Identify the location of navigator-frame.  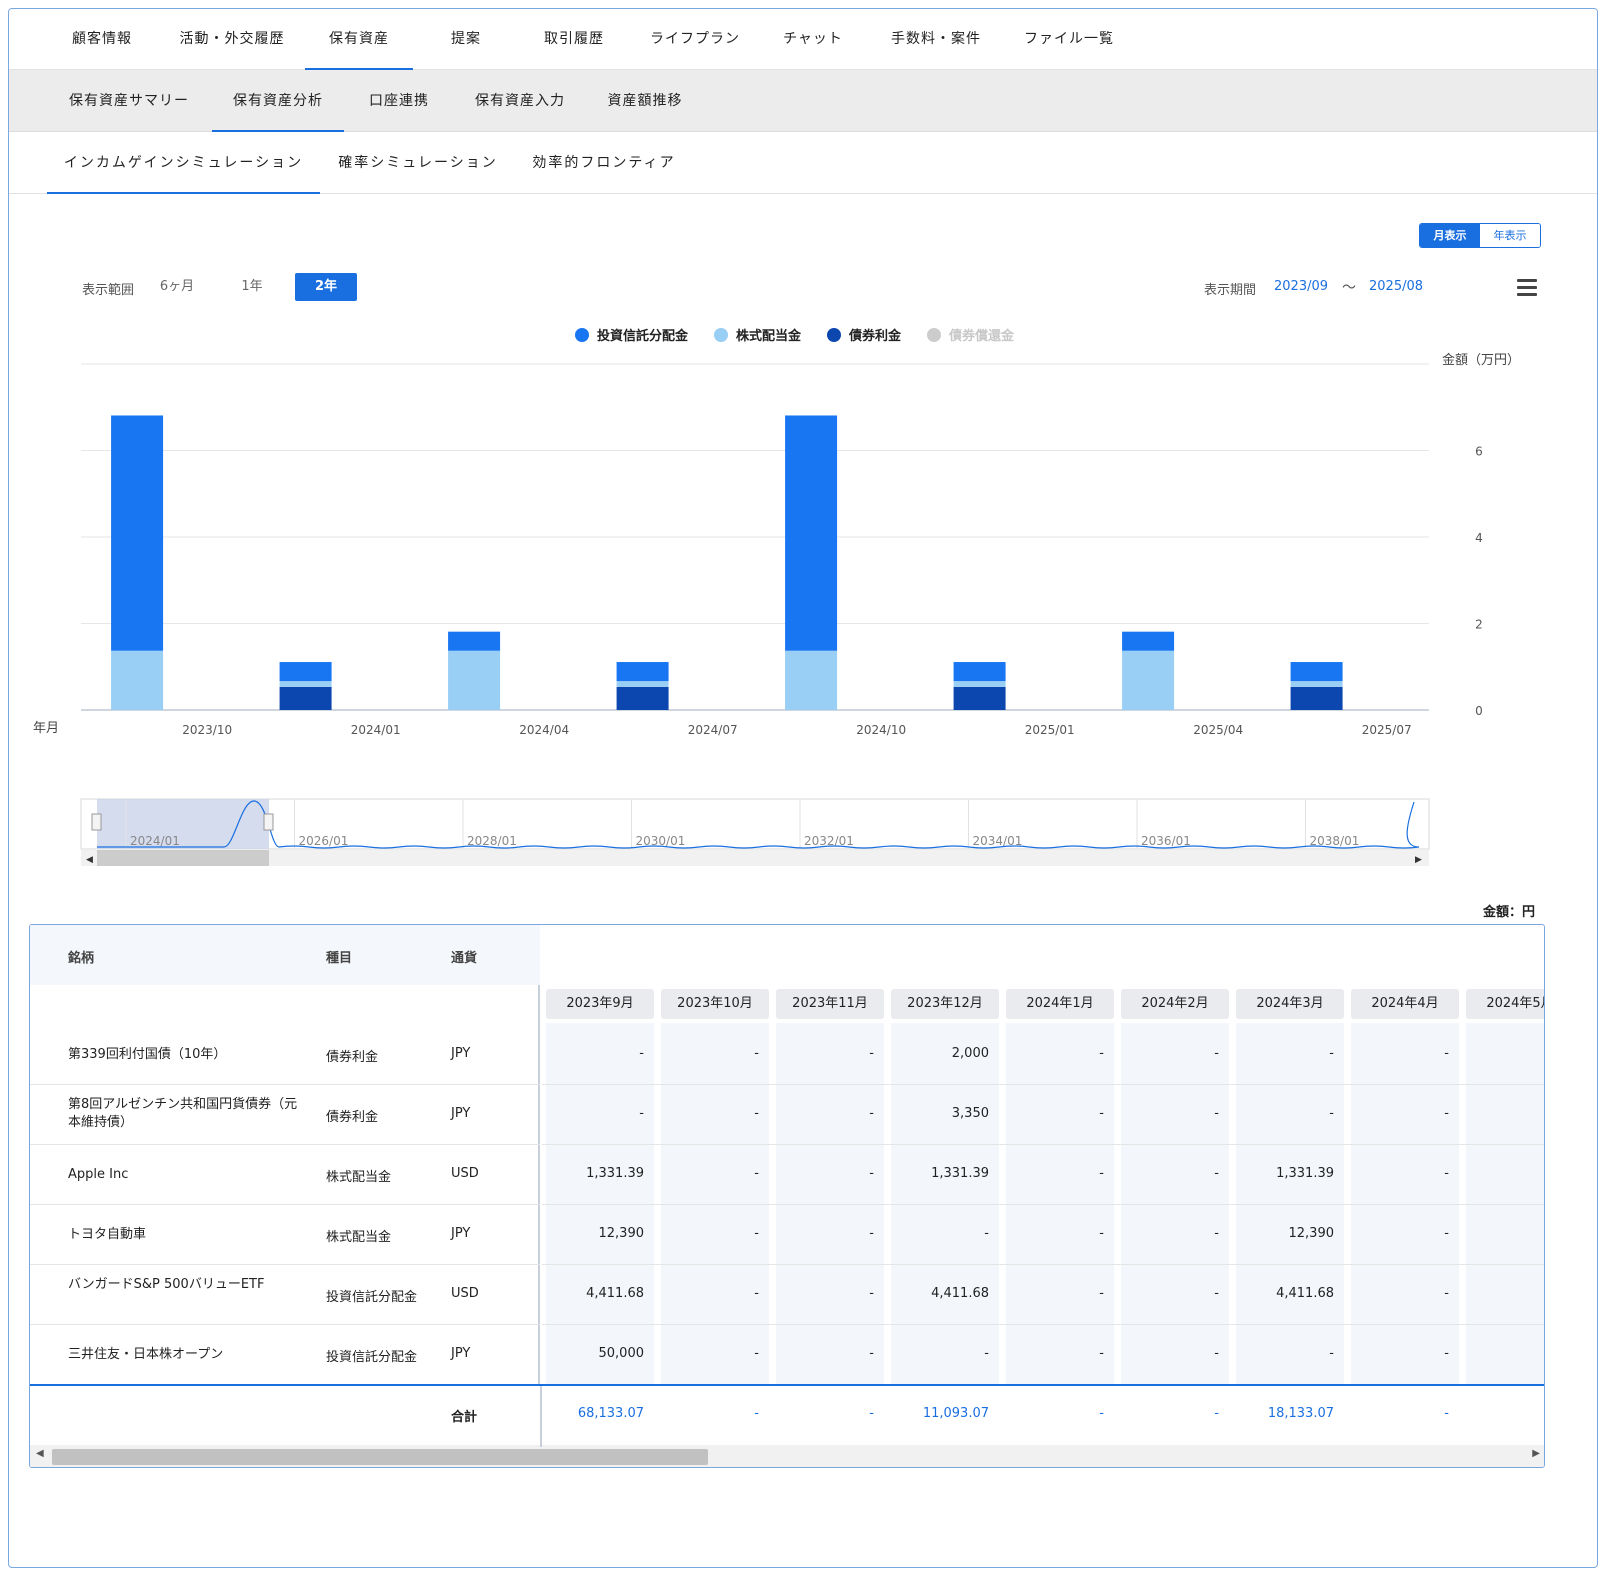
(755, 824).